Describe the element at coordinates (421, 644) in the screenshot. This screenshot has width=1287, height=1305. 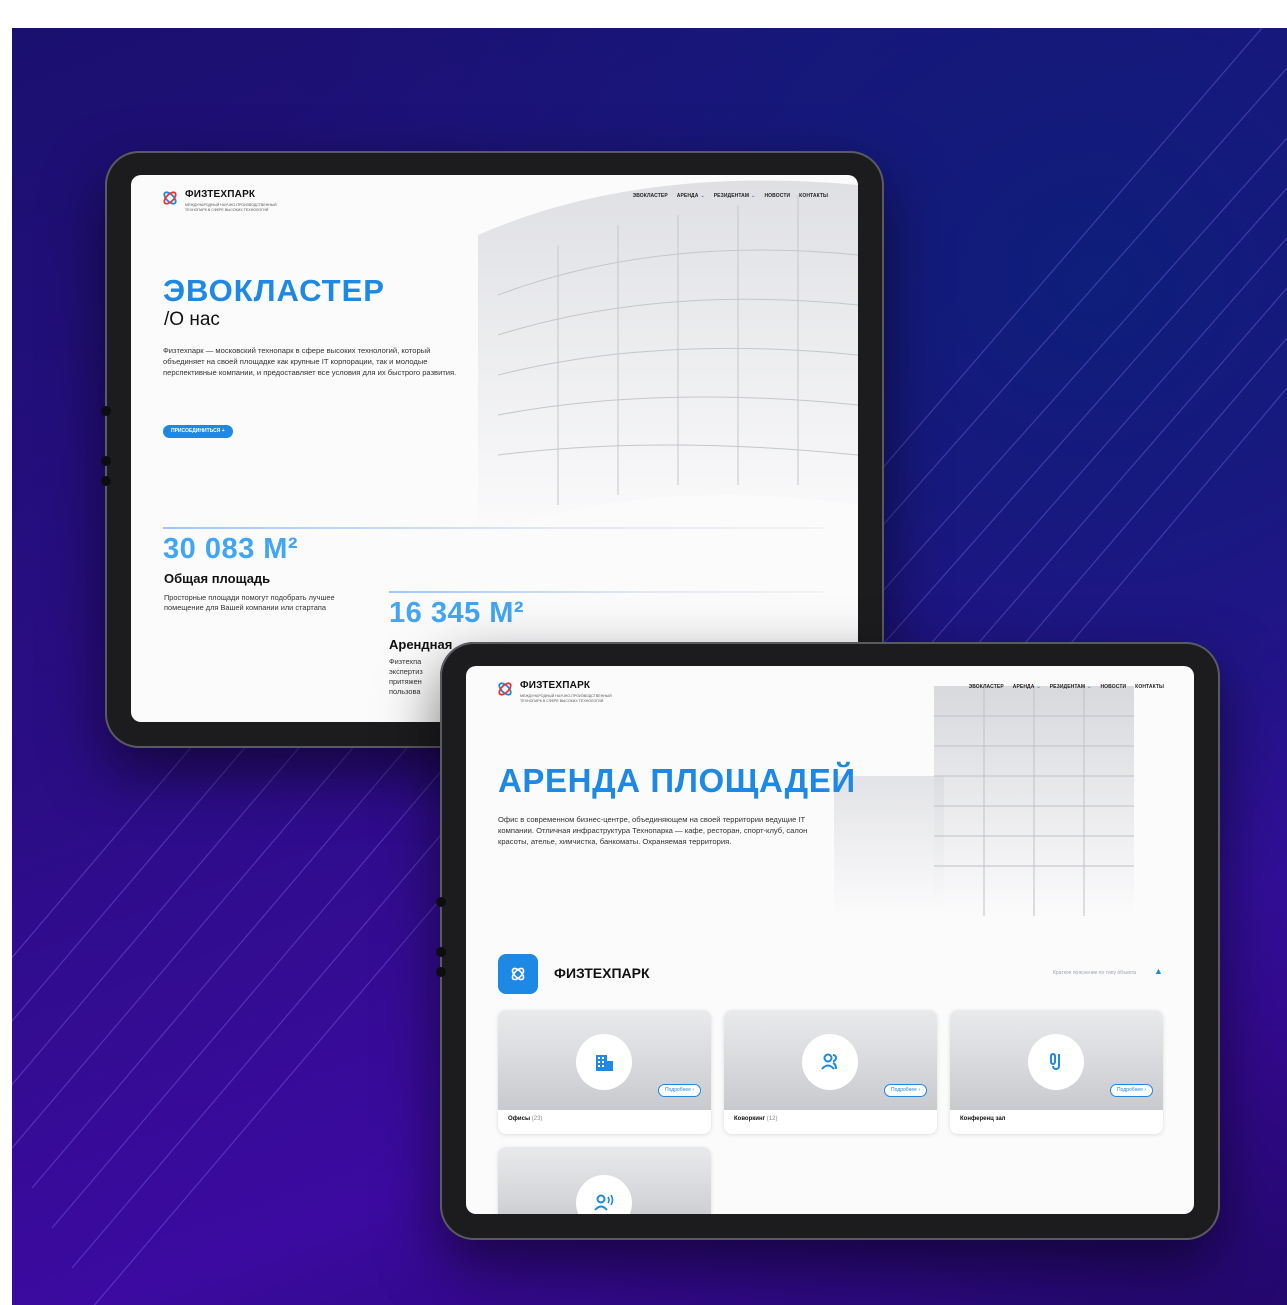
I see `stat-rent-area-label: Арендная` at that location.